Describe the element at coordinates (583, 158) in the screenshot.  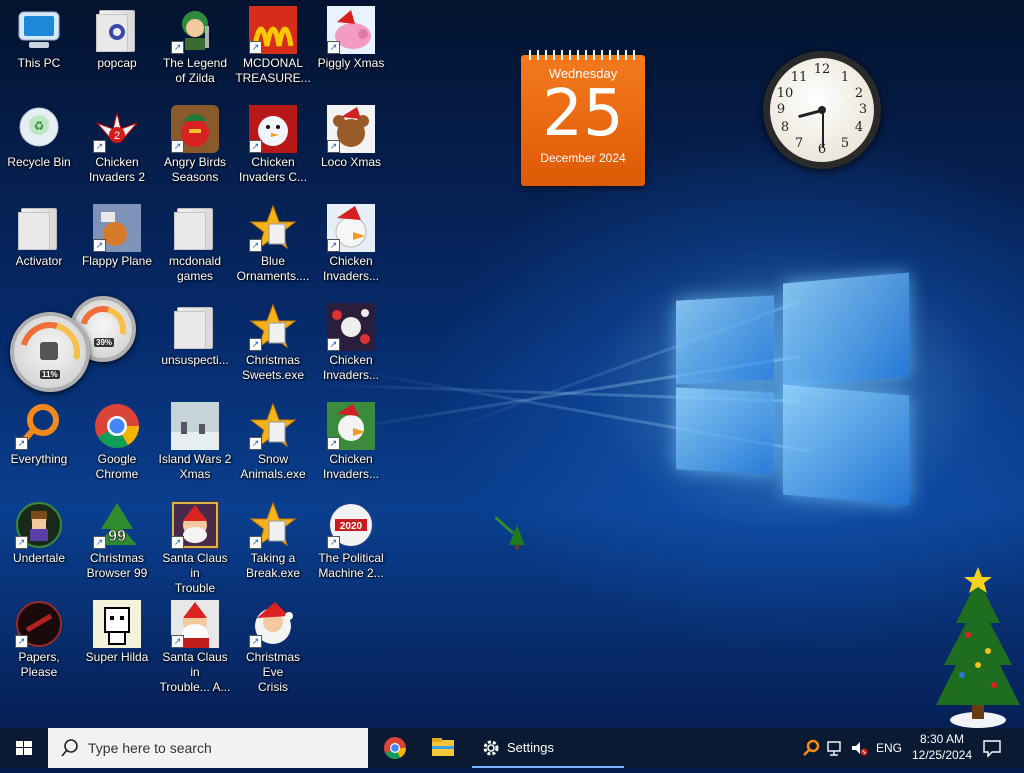
I see `calendar-month-year: December 2024` at that location.